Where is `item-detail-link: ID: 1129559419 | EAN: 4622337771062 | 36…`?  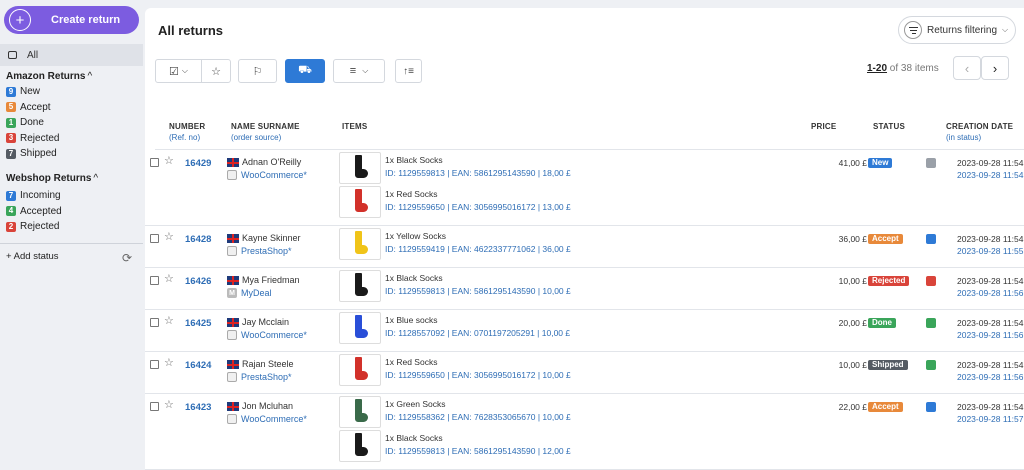
item-detail-link: ID: 1129559419 | EAN: 4622337771062 | 36… is located at coordinates (478, 249).